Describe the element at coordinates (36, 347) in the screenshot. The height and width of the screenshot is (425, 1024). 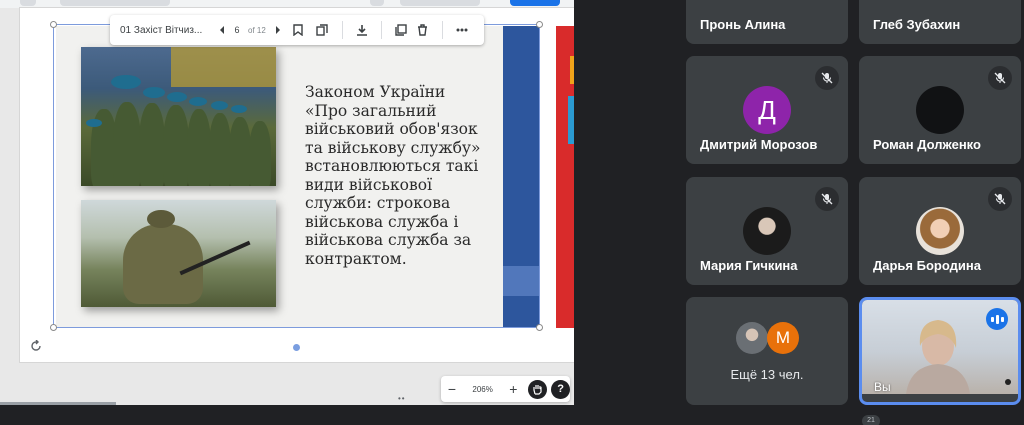
I see `rotate-icon` at that location.